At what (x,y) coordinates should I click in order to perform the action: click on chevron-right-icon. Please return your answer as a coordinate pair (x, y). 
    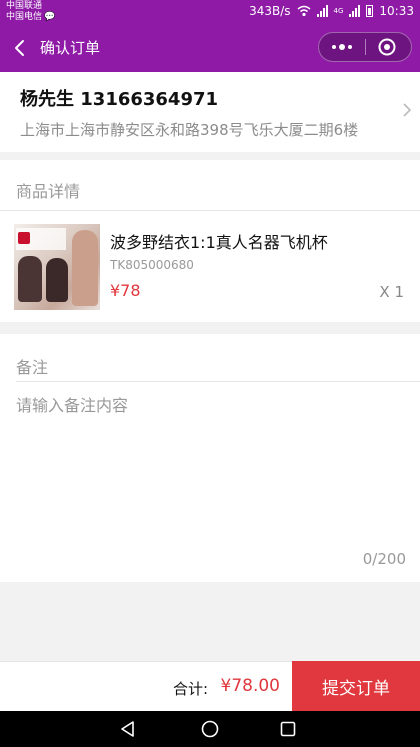
    Looking at the image, I should click on (407, 110).